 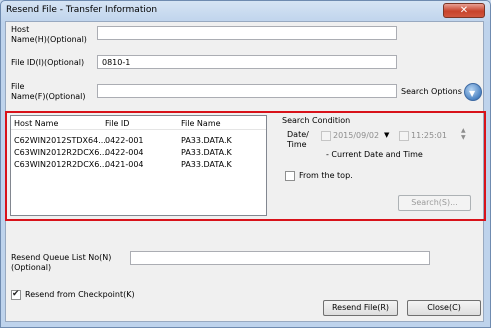 What do you see at coordinates (386, 135) in the screenshot?
I see `date-dropdown-icon: ▼` at bounding box center [386, 135].